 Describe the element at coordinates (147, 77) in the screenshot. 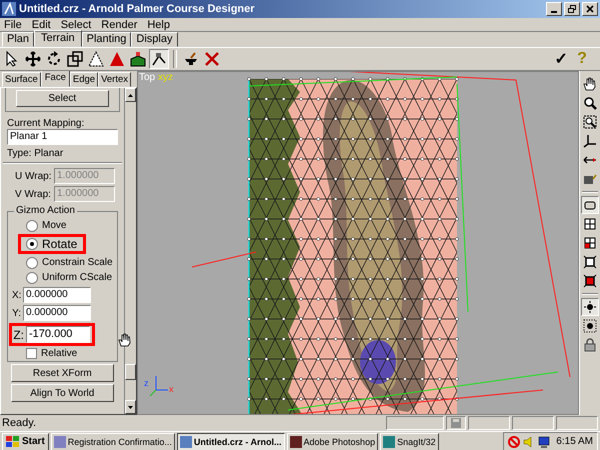

I see `view-label: Top` at that location.